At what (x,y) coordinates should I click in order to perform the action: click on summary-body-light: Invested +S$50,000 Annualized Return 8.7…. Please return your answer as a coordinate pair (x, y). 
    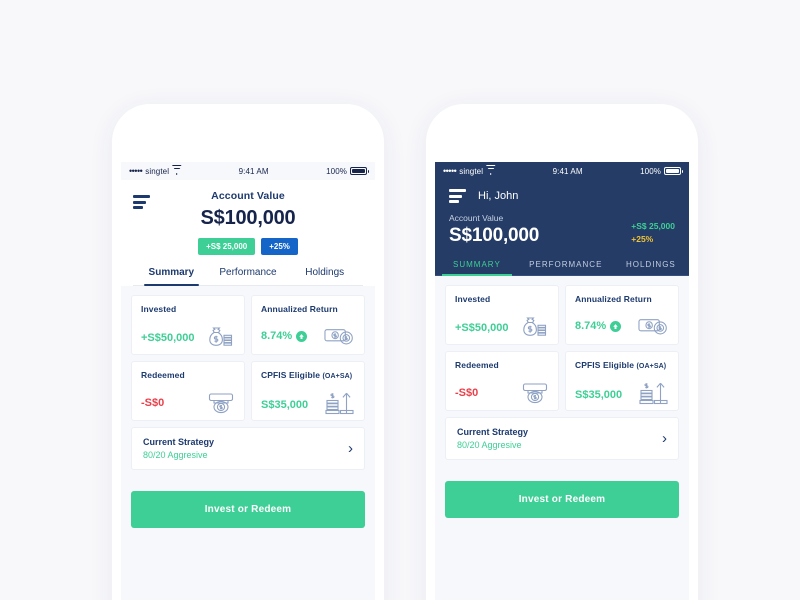
    Looking at the image, I should click on (248, 378).